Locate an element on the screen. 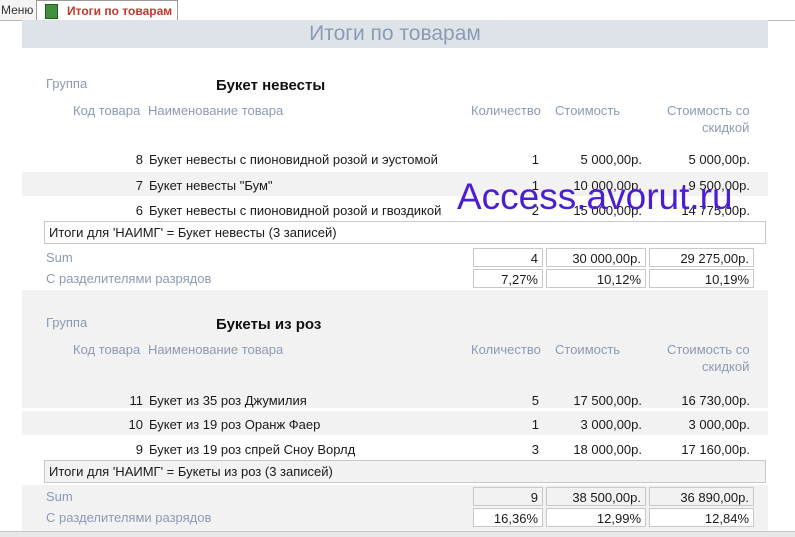  percent-discount: 12,84% is located at coordinates (701, 517).